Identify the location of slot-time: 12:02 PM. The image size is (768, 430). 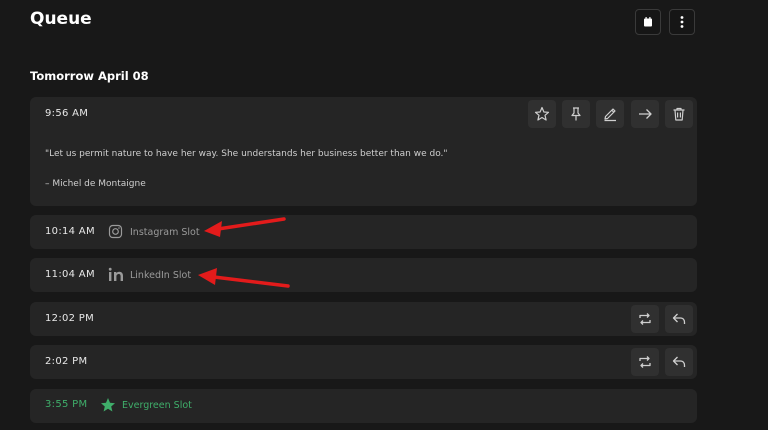
(70, 318).